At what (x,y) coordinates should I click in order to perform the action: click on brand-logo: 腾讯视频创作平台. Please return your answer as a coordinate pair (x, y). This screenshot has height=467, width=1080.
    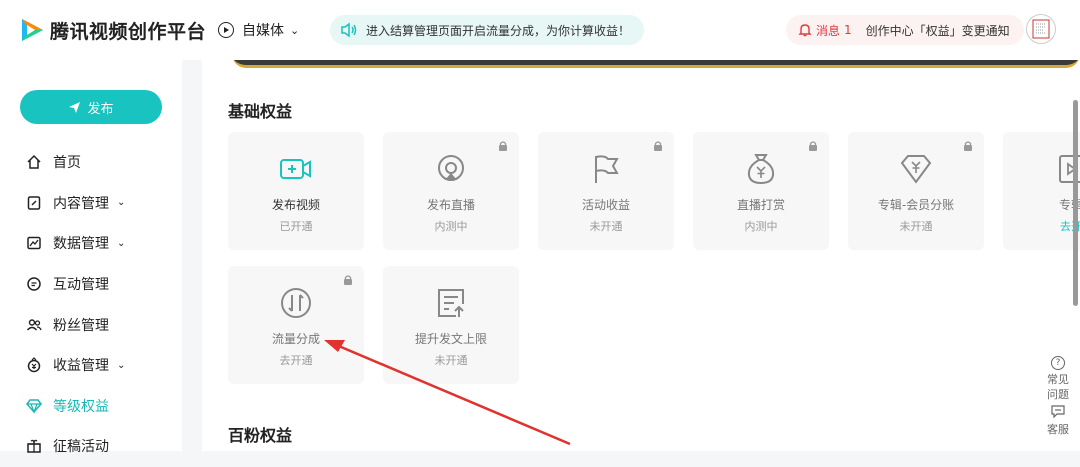
    Looking at the image, I should click on (112, 30).